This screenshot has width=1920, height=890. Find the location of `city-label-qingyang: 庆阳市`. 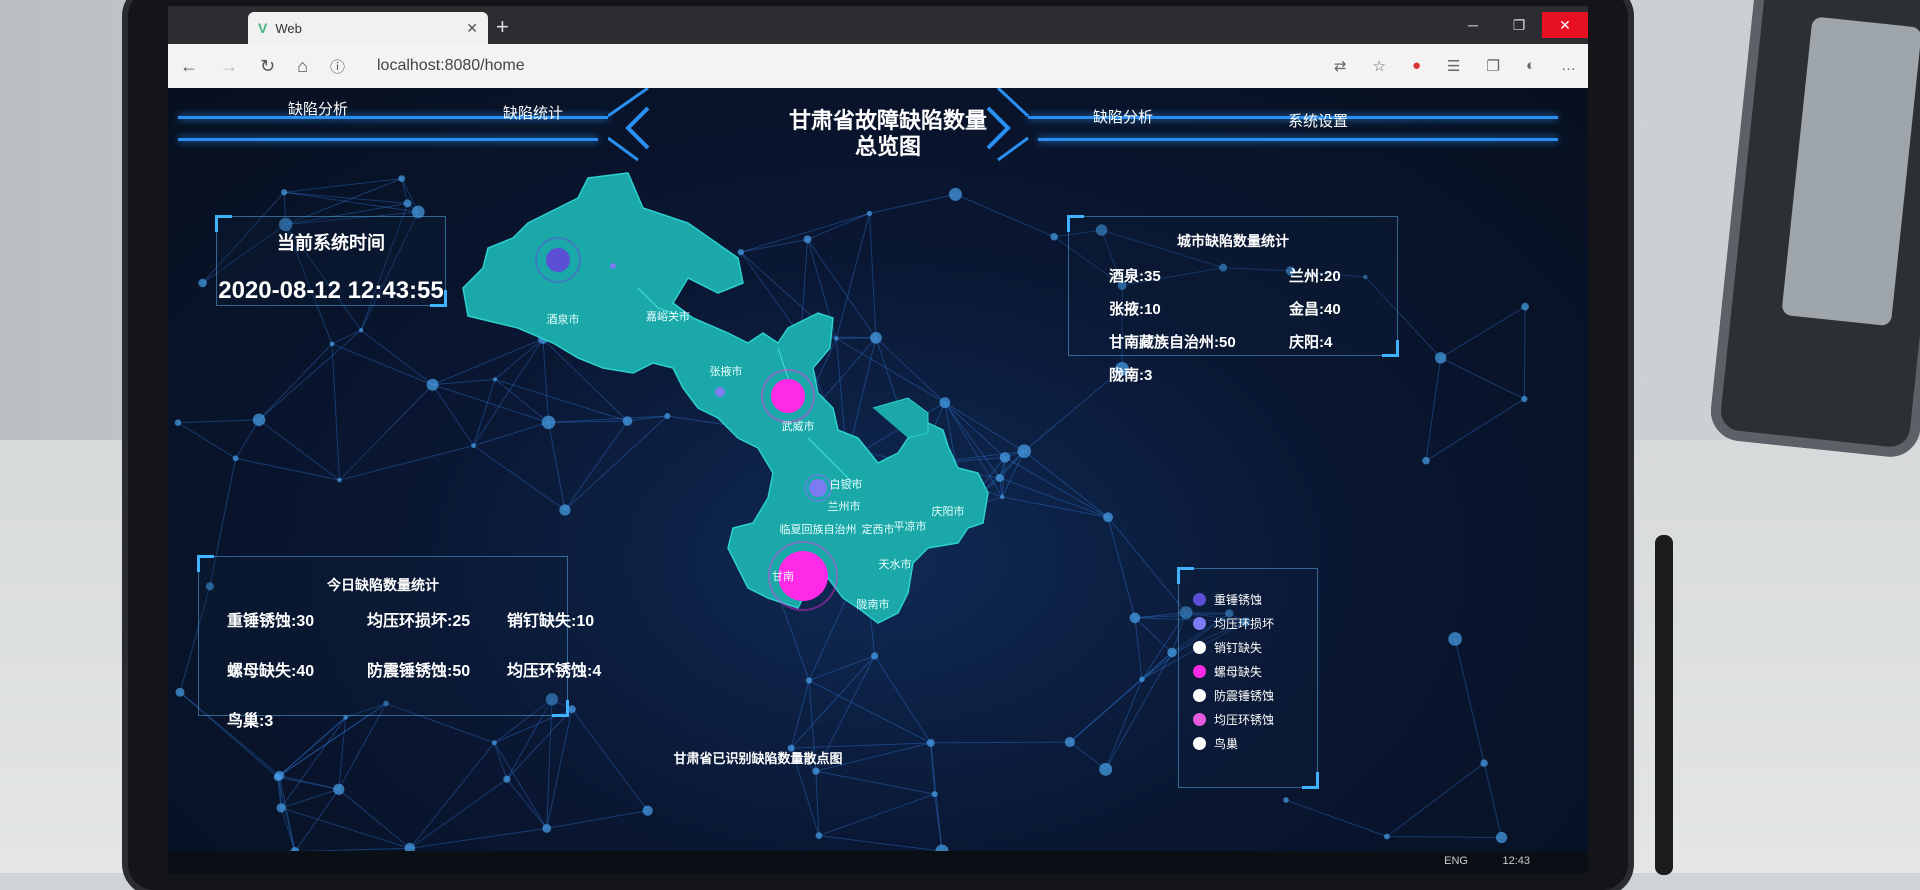

city-label-qingyang: 庆阳市 is located at coordinates (948, 511).